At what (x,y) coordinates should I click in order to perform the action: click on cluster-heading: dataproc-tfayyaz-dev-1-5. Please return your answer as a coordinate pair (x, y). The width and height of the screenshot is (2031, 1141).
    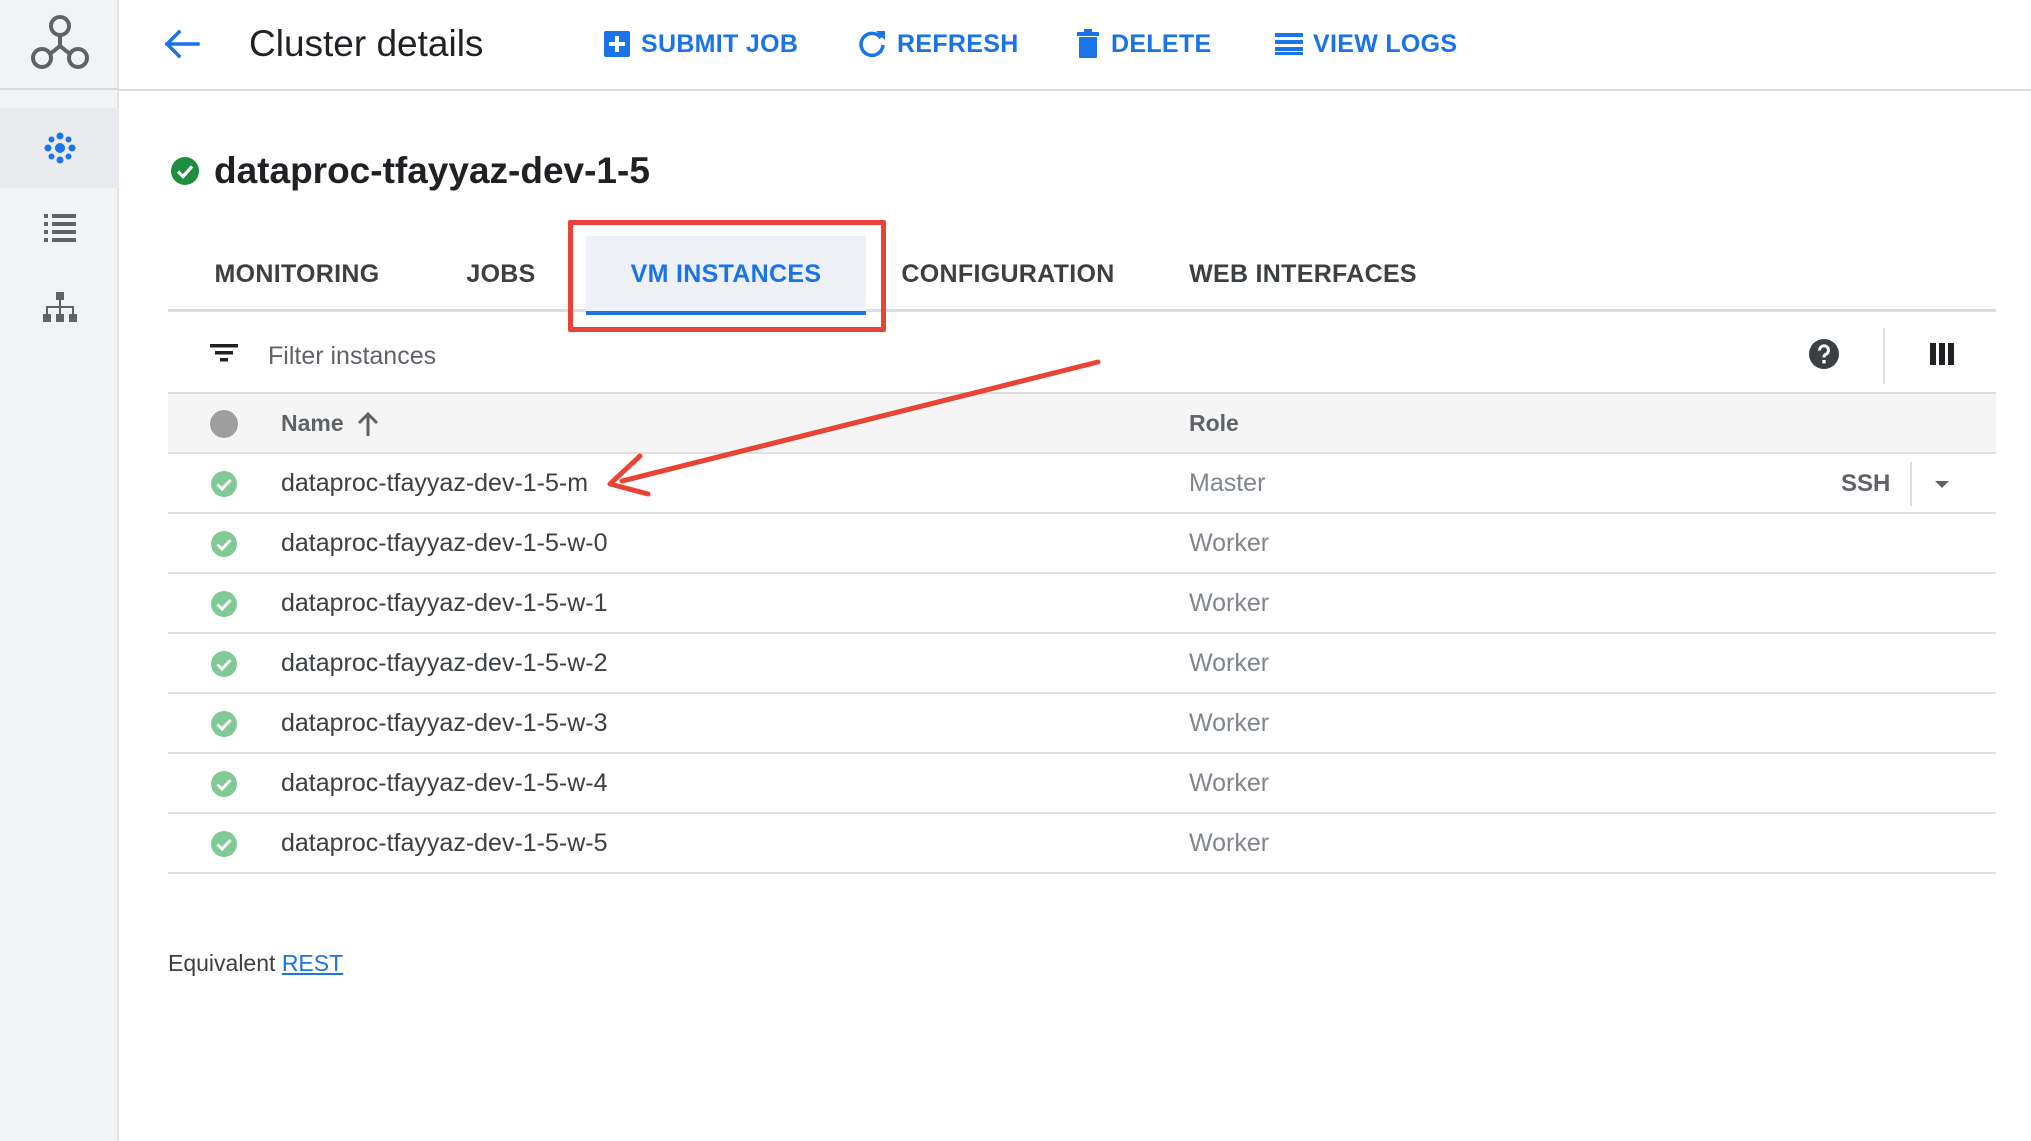
    Looking at the image, I should click on (410, 171).